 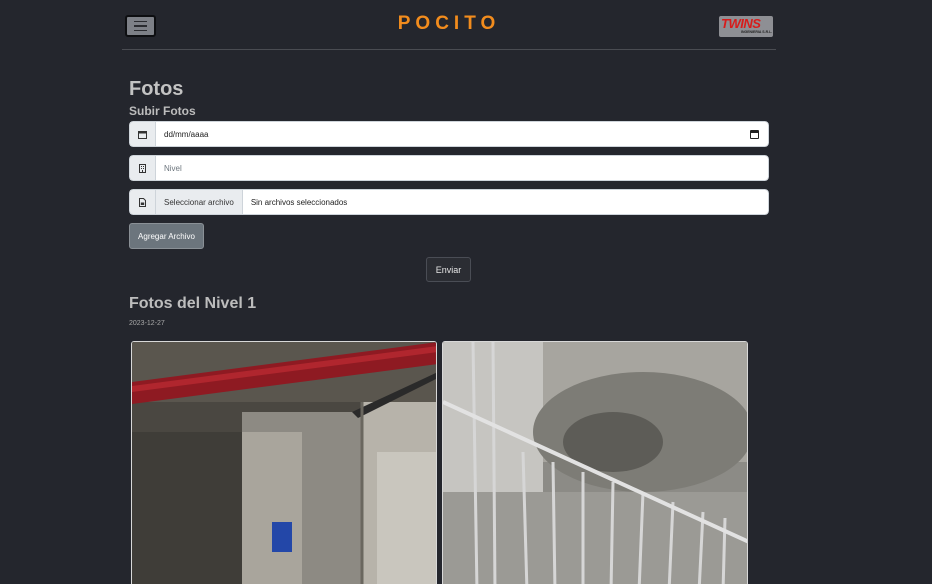 I want to click on logo-text: TWINS, so click(x=741, y=23).